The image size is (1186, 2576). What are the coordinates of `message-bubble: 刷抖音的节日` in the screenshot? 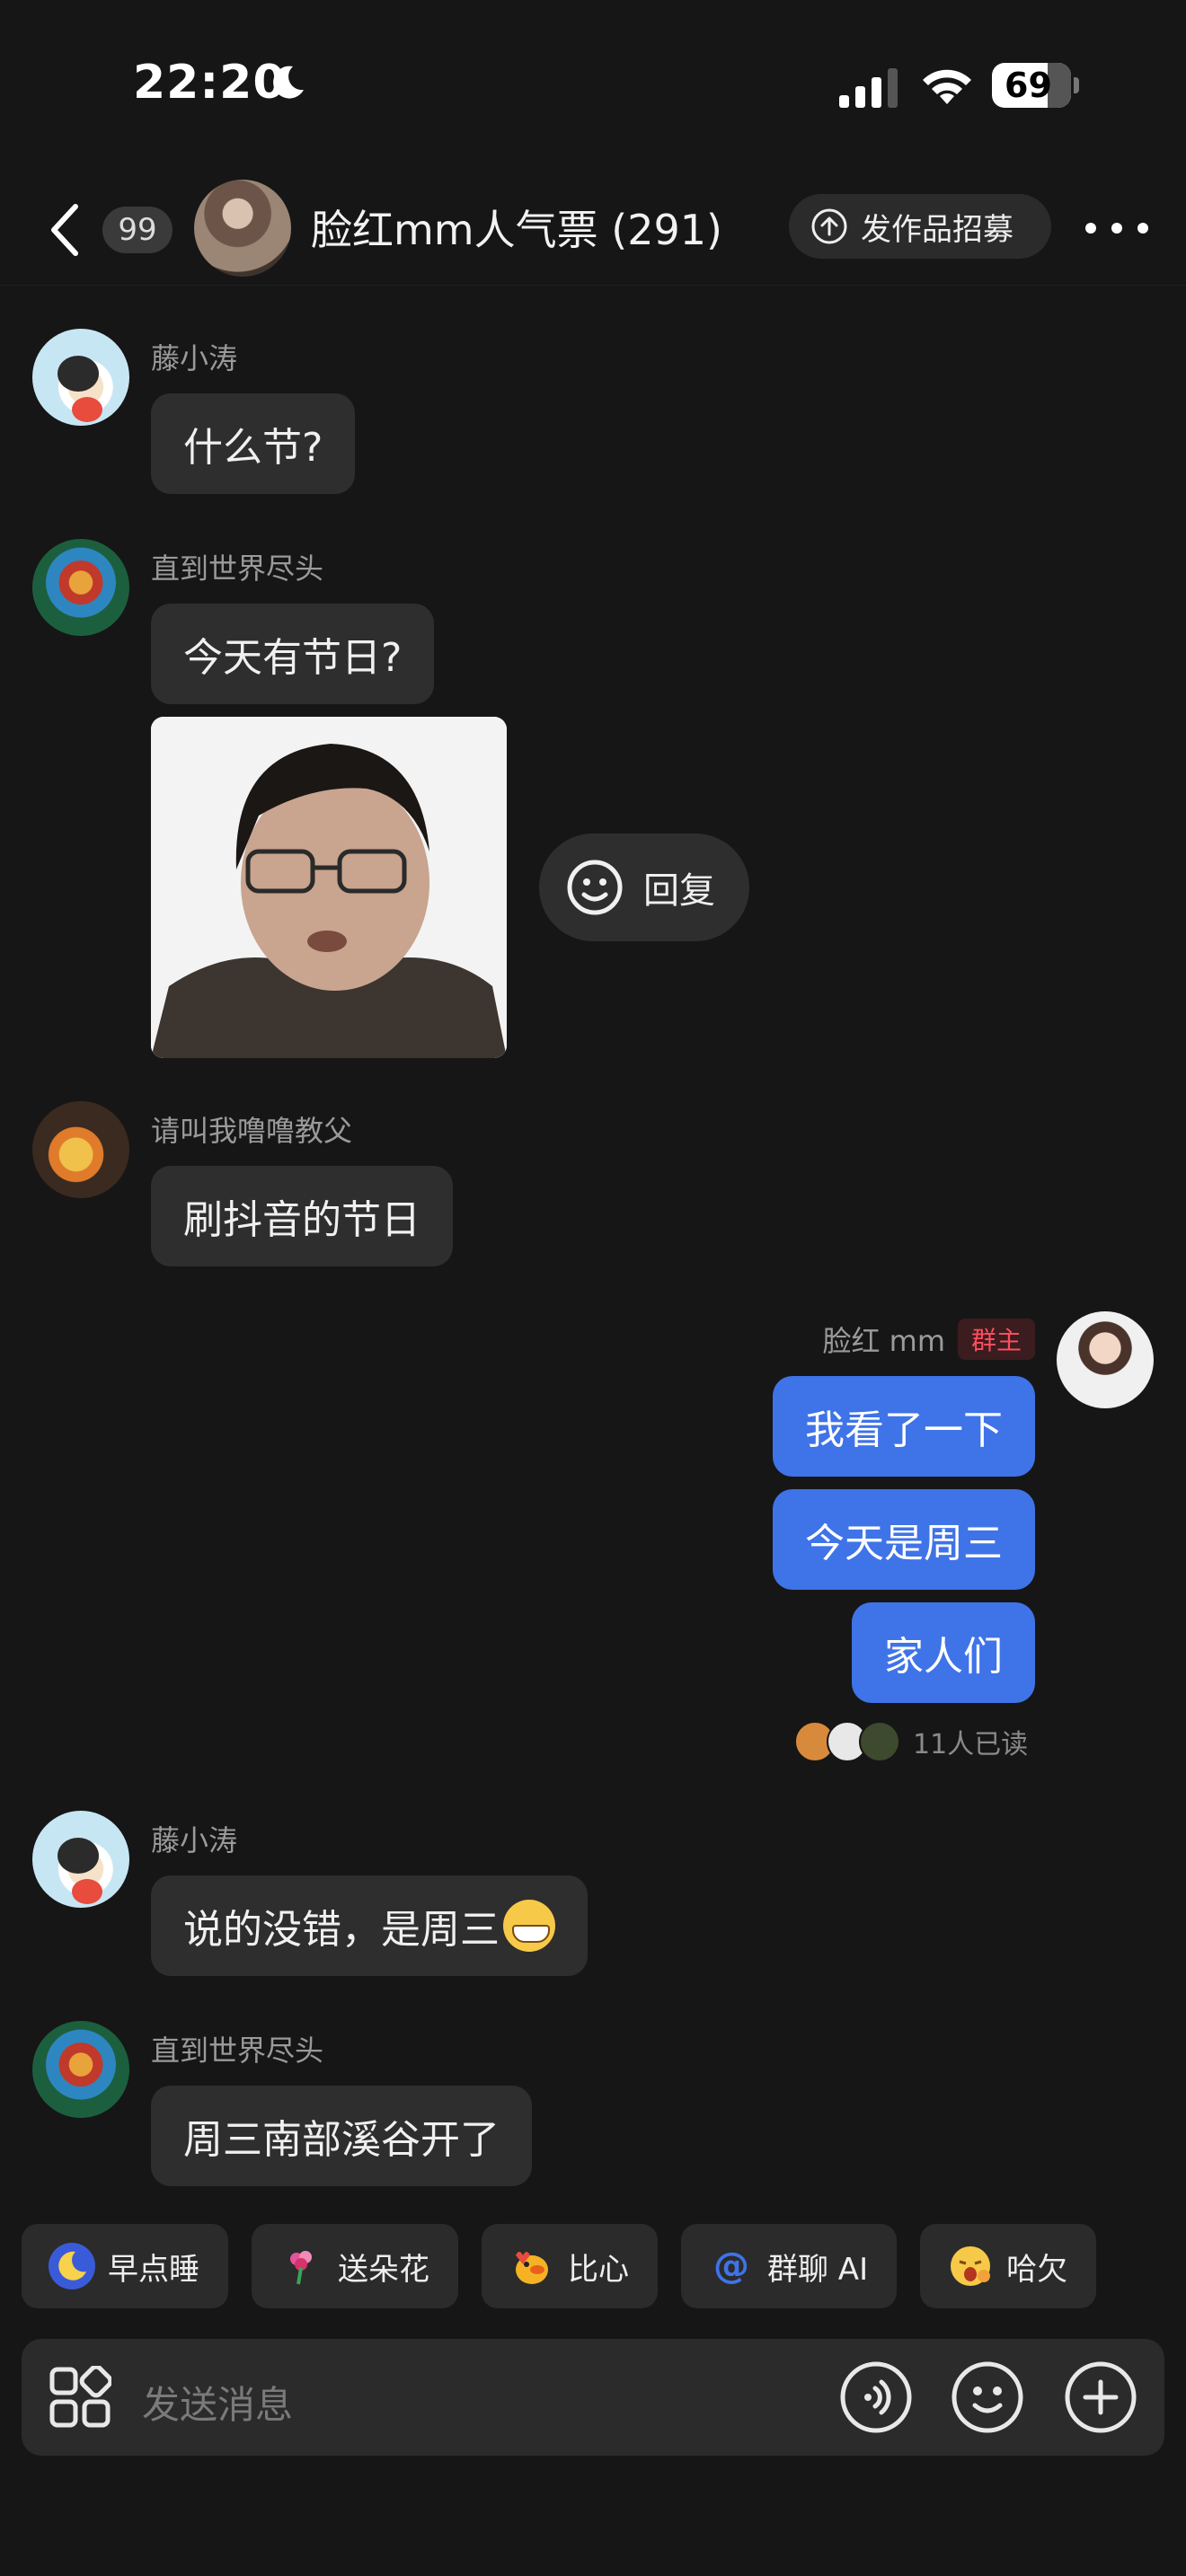 It's located at (302, 1216).